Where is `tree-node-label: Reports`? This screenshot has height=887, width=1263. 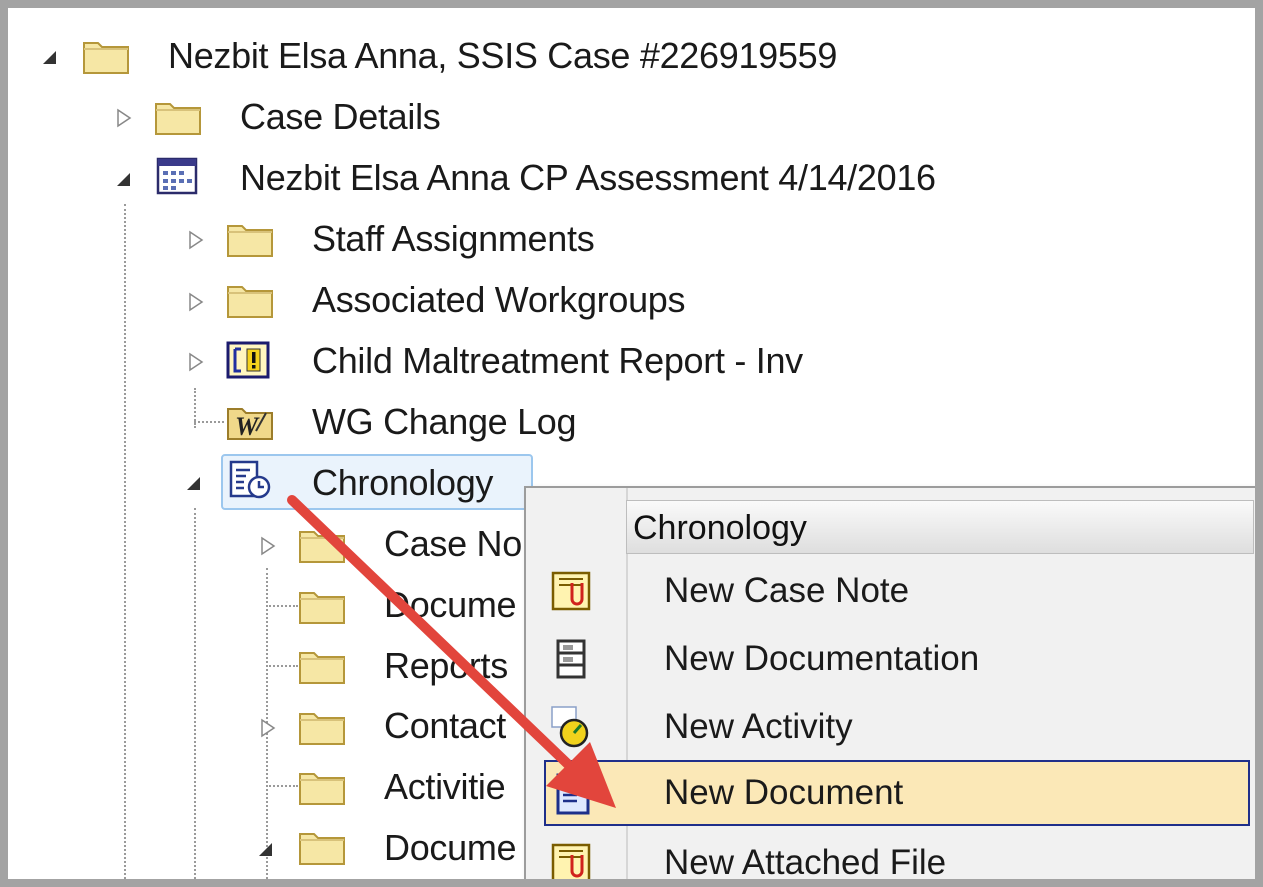
tree-node-label: Reports is located at coordinates (446, 665).